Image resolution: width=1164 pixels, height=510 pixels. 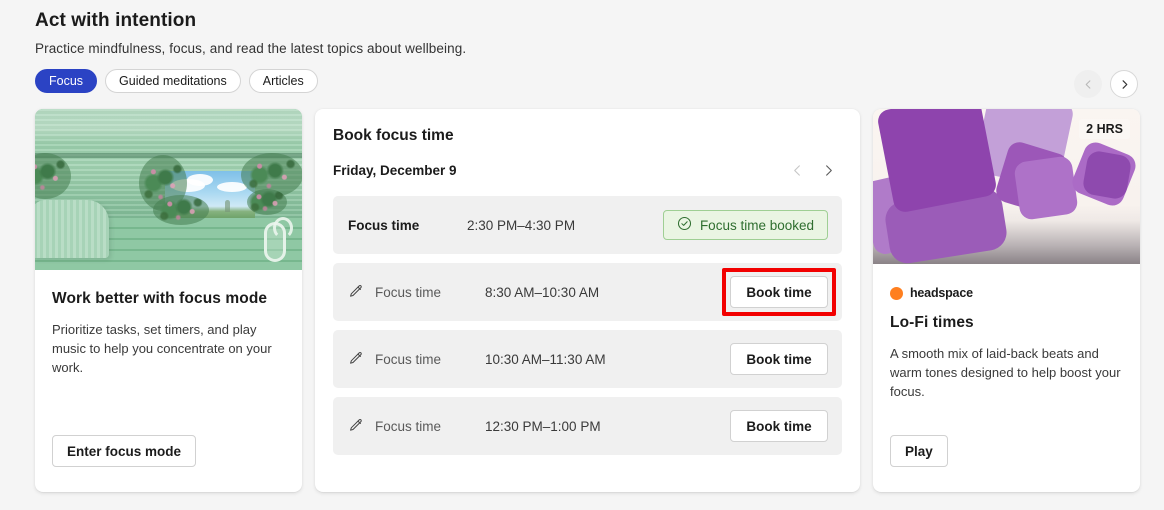 I want to click on slot-time: 2:30 PM–4:30 PM, so click(x=521, y=225).